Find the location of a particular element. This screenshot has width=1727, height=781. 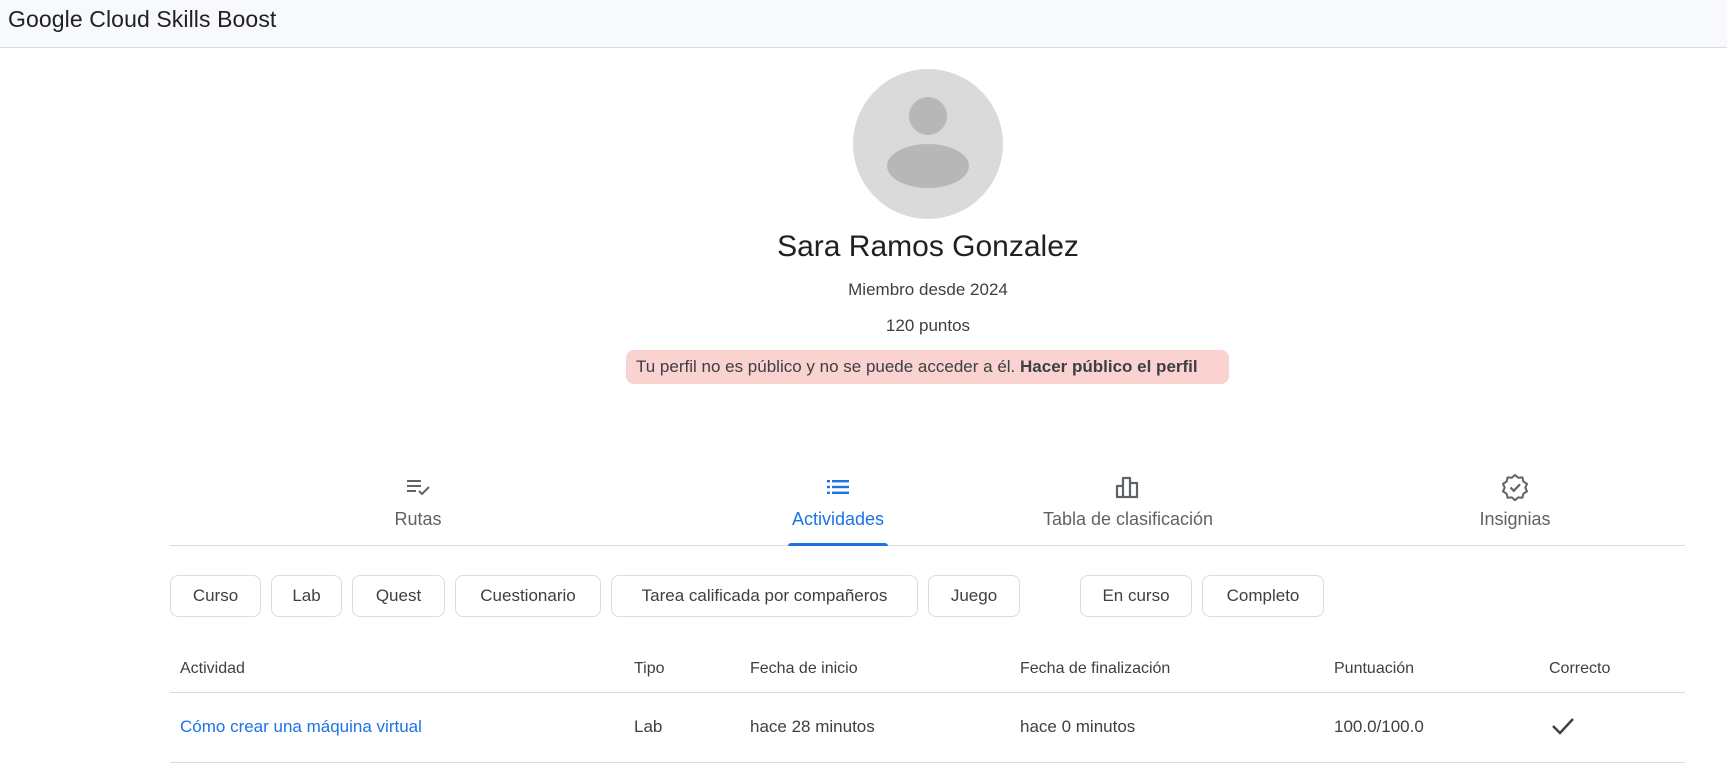

column-header-puntuacion: Puntuación is located at coordinates (1374, 668).